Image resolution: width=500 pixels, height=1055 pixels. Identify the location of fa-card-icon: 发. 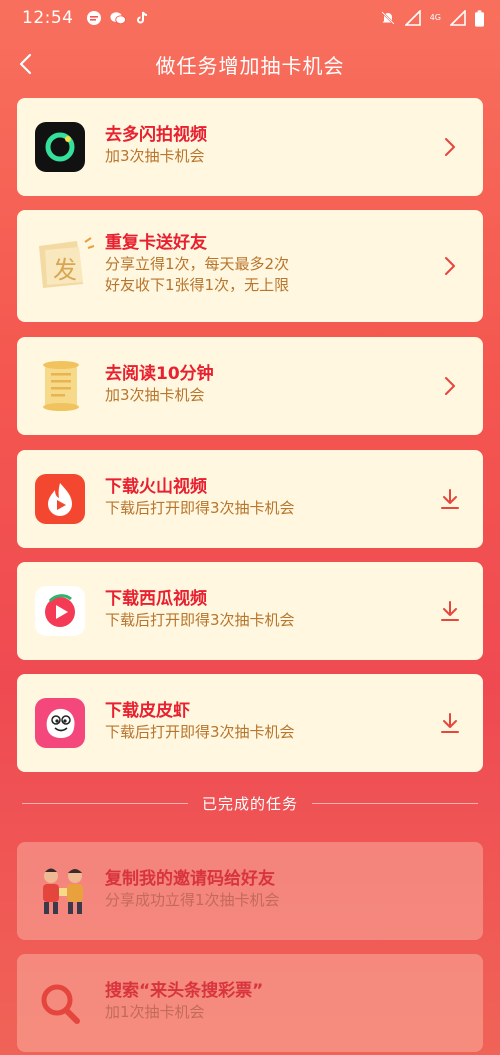
(64, 264).